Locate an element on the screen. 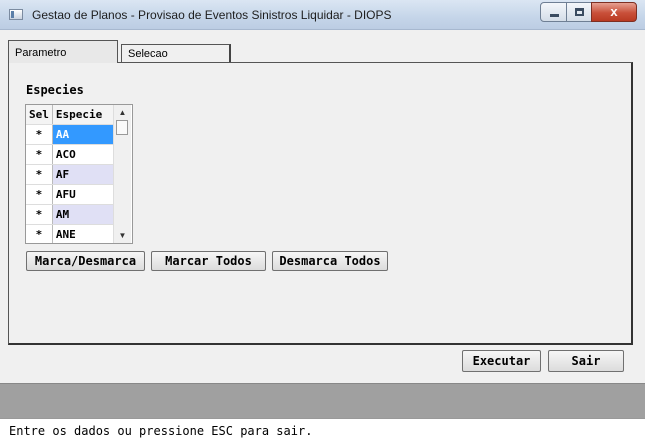 The width and height of the screenshot is (645, 441). row-especie-cell: AFU is located at coordinates (86, 194).